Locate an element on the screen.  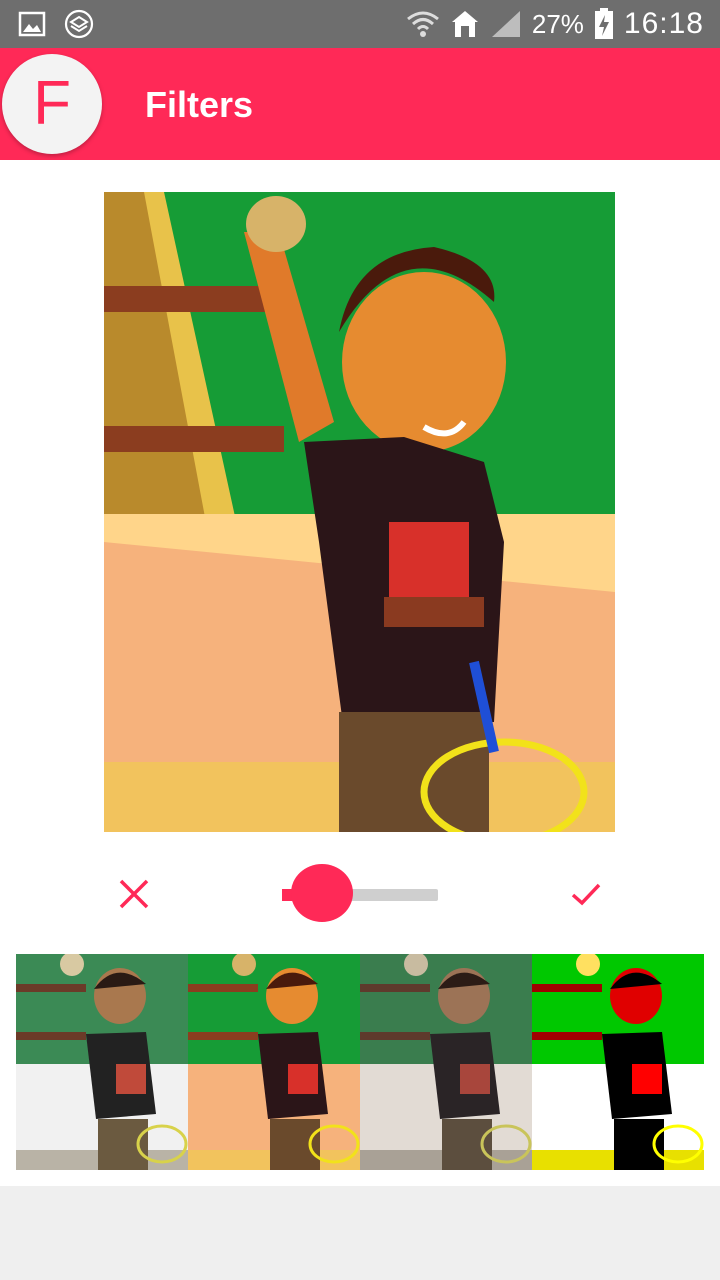
confirm-button is located at coordinates (586, 894).